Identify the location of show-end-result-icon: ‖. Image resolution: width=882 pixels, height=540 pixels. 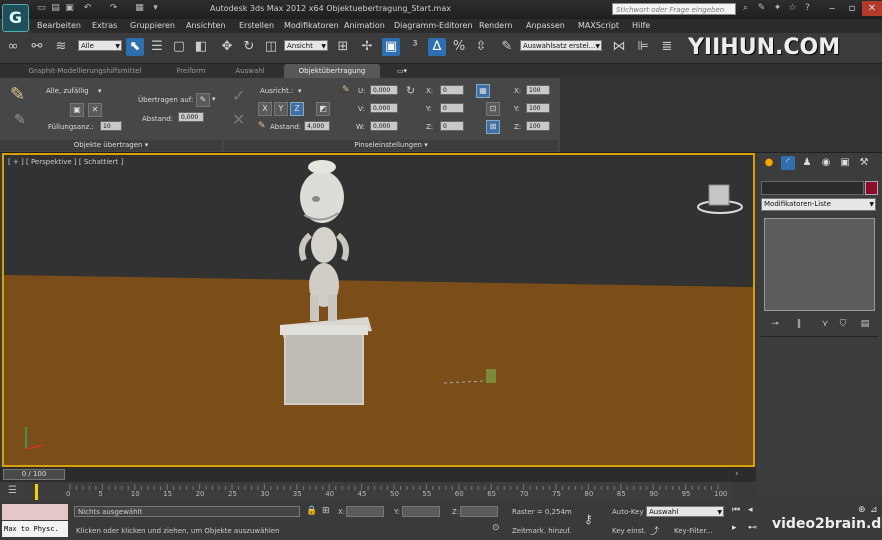
(799, 324).